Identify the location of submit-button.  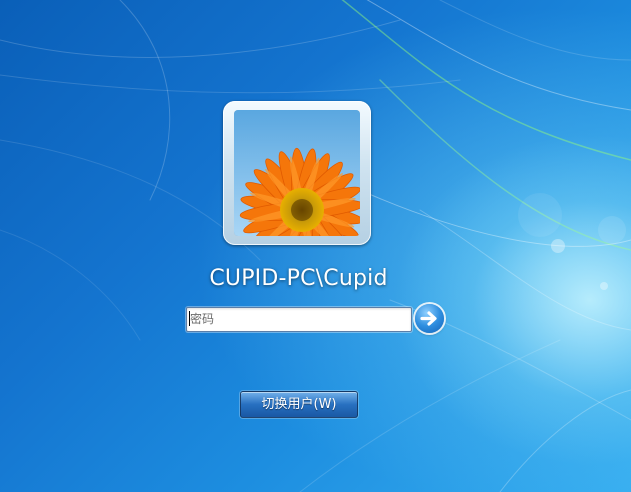
(429, 318).